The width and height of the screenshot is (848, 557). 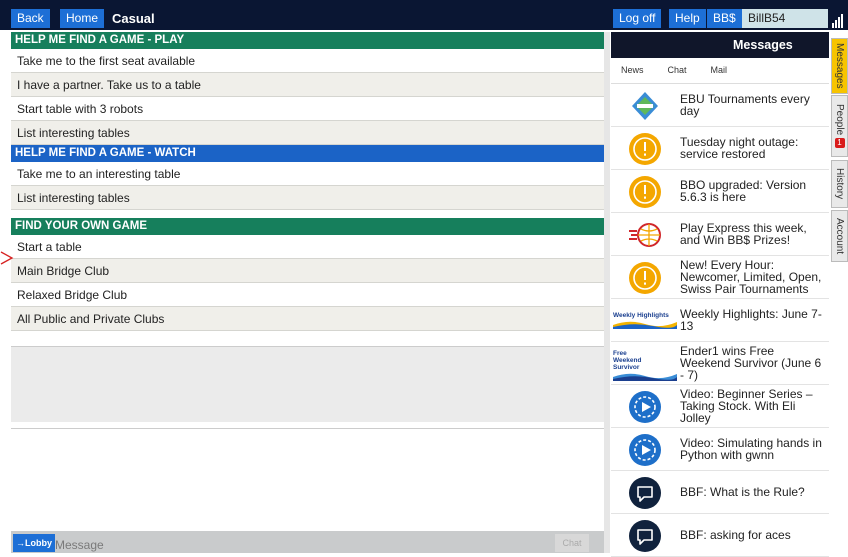 What do you see at coordinates (307, 174) in the screenshot?
I see `list-item: Take me to an interesting table` at bounding box center [307, 174].